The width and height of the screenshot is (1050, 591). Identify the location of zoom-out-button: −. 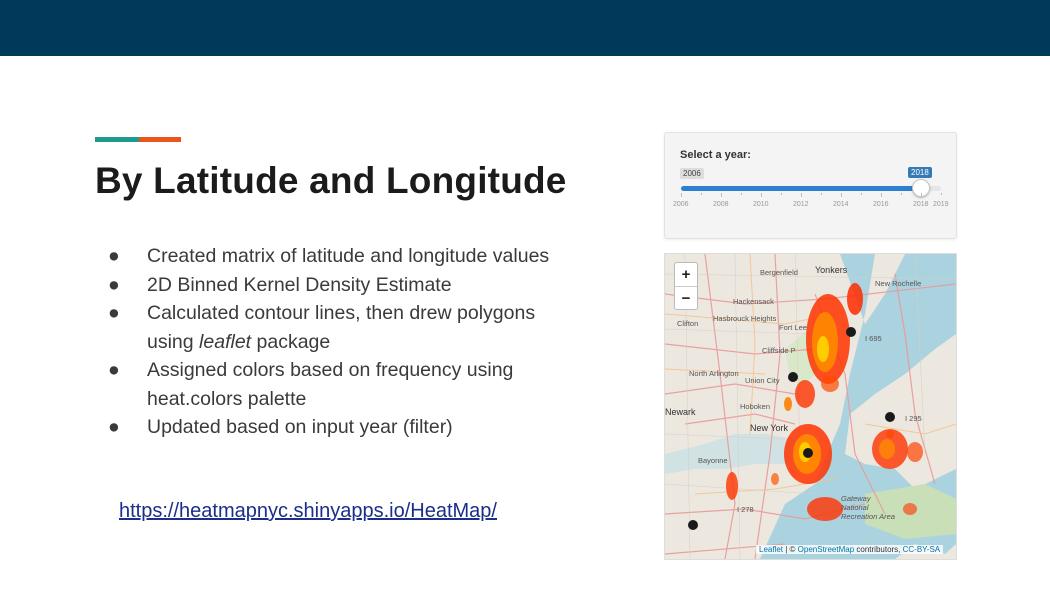
(686, 298).